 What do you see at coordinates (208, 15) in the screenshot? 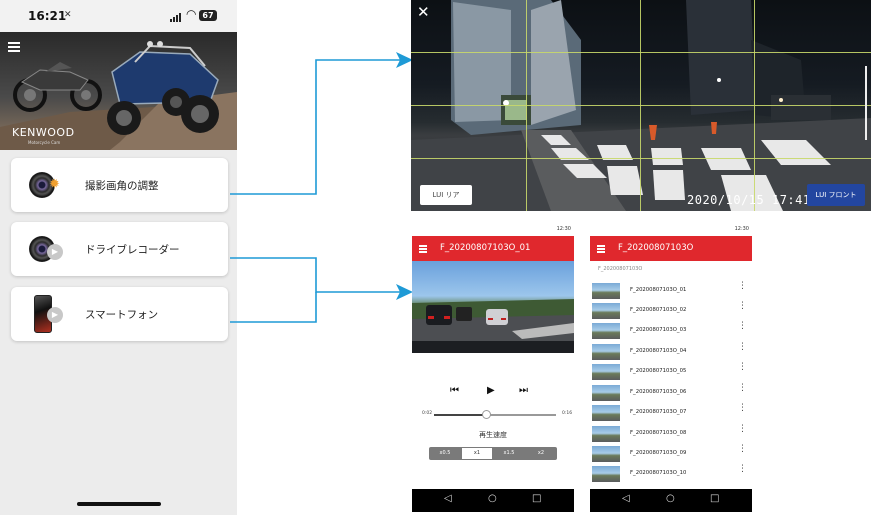
I see `battery-icon: 67` at bounding box center [208, 15].